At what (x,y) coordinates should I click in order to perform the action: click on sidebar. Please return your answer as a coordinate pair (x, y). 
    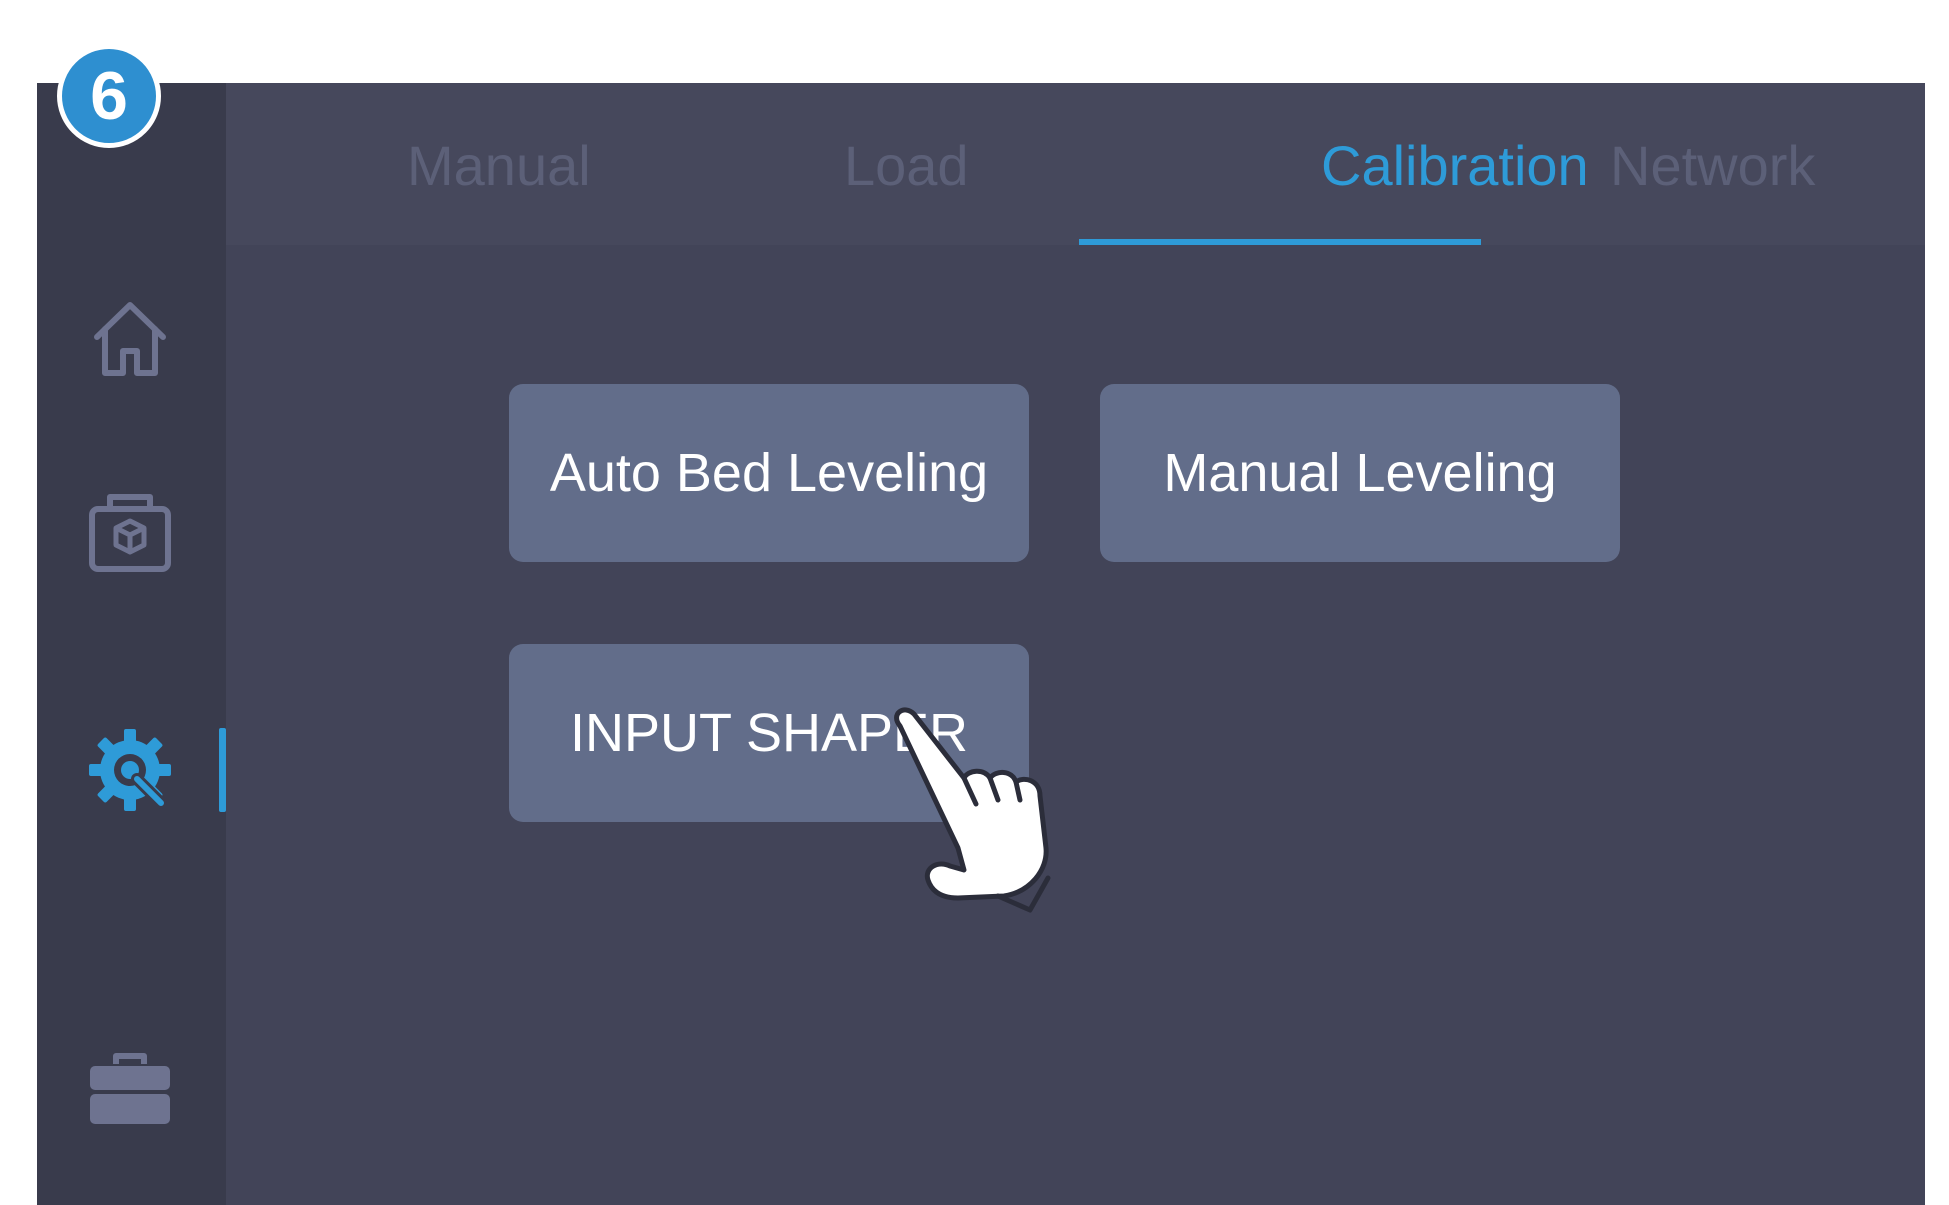
    Looking at the image, I should click on (131, 644).